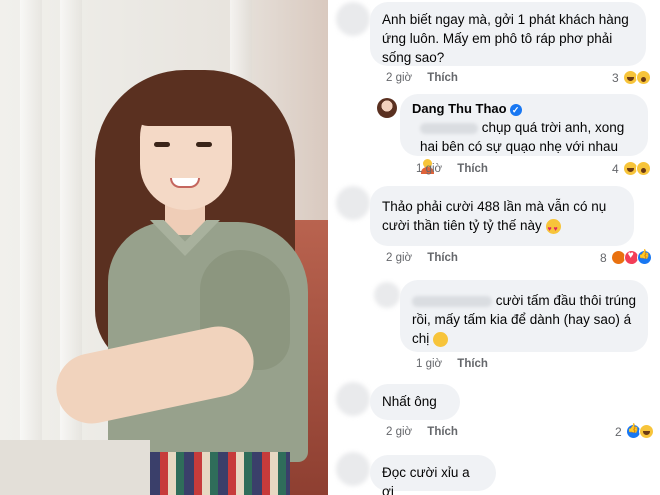  I want to click on comment-text: Nhất ông, so click(409, 401).